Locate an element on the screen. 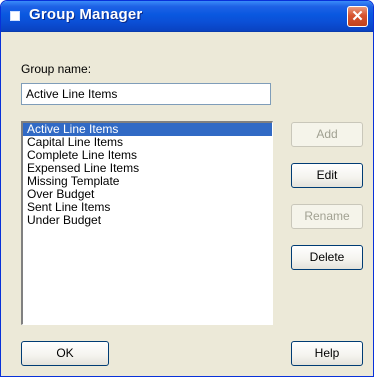  edit-button: Edit is located at coordinates (327, 175).